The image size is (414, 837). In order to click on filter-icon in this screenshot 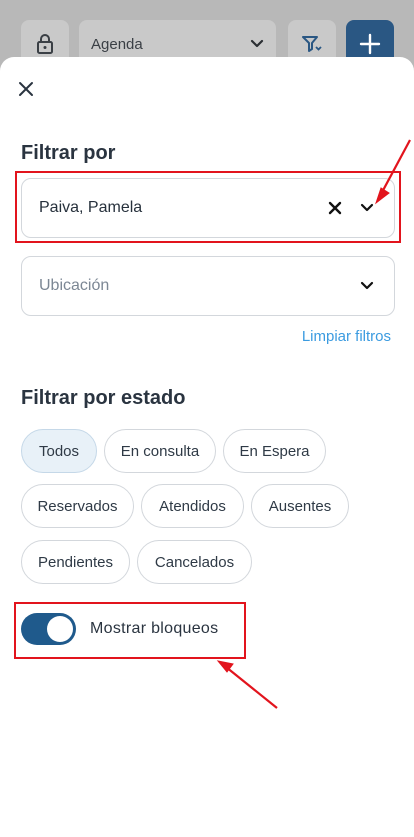, I will do `click(312, 44)`.